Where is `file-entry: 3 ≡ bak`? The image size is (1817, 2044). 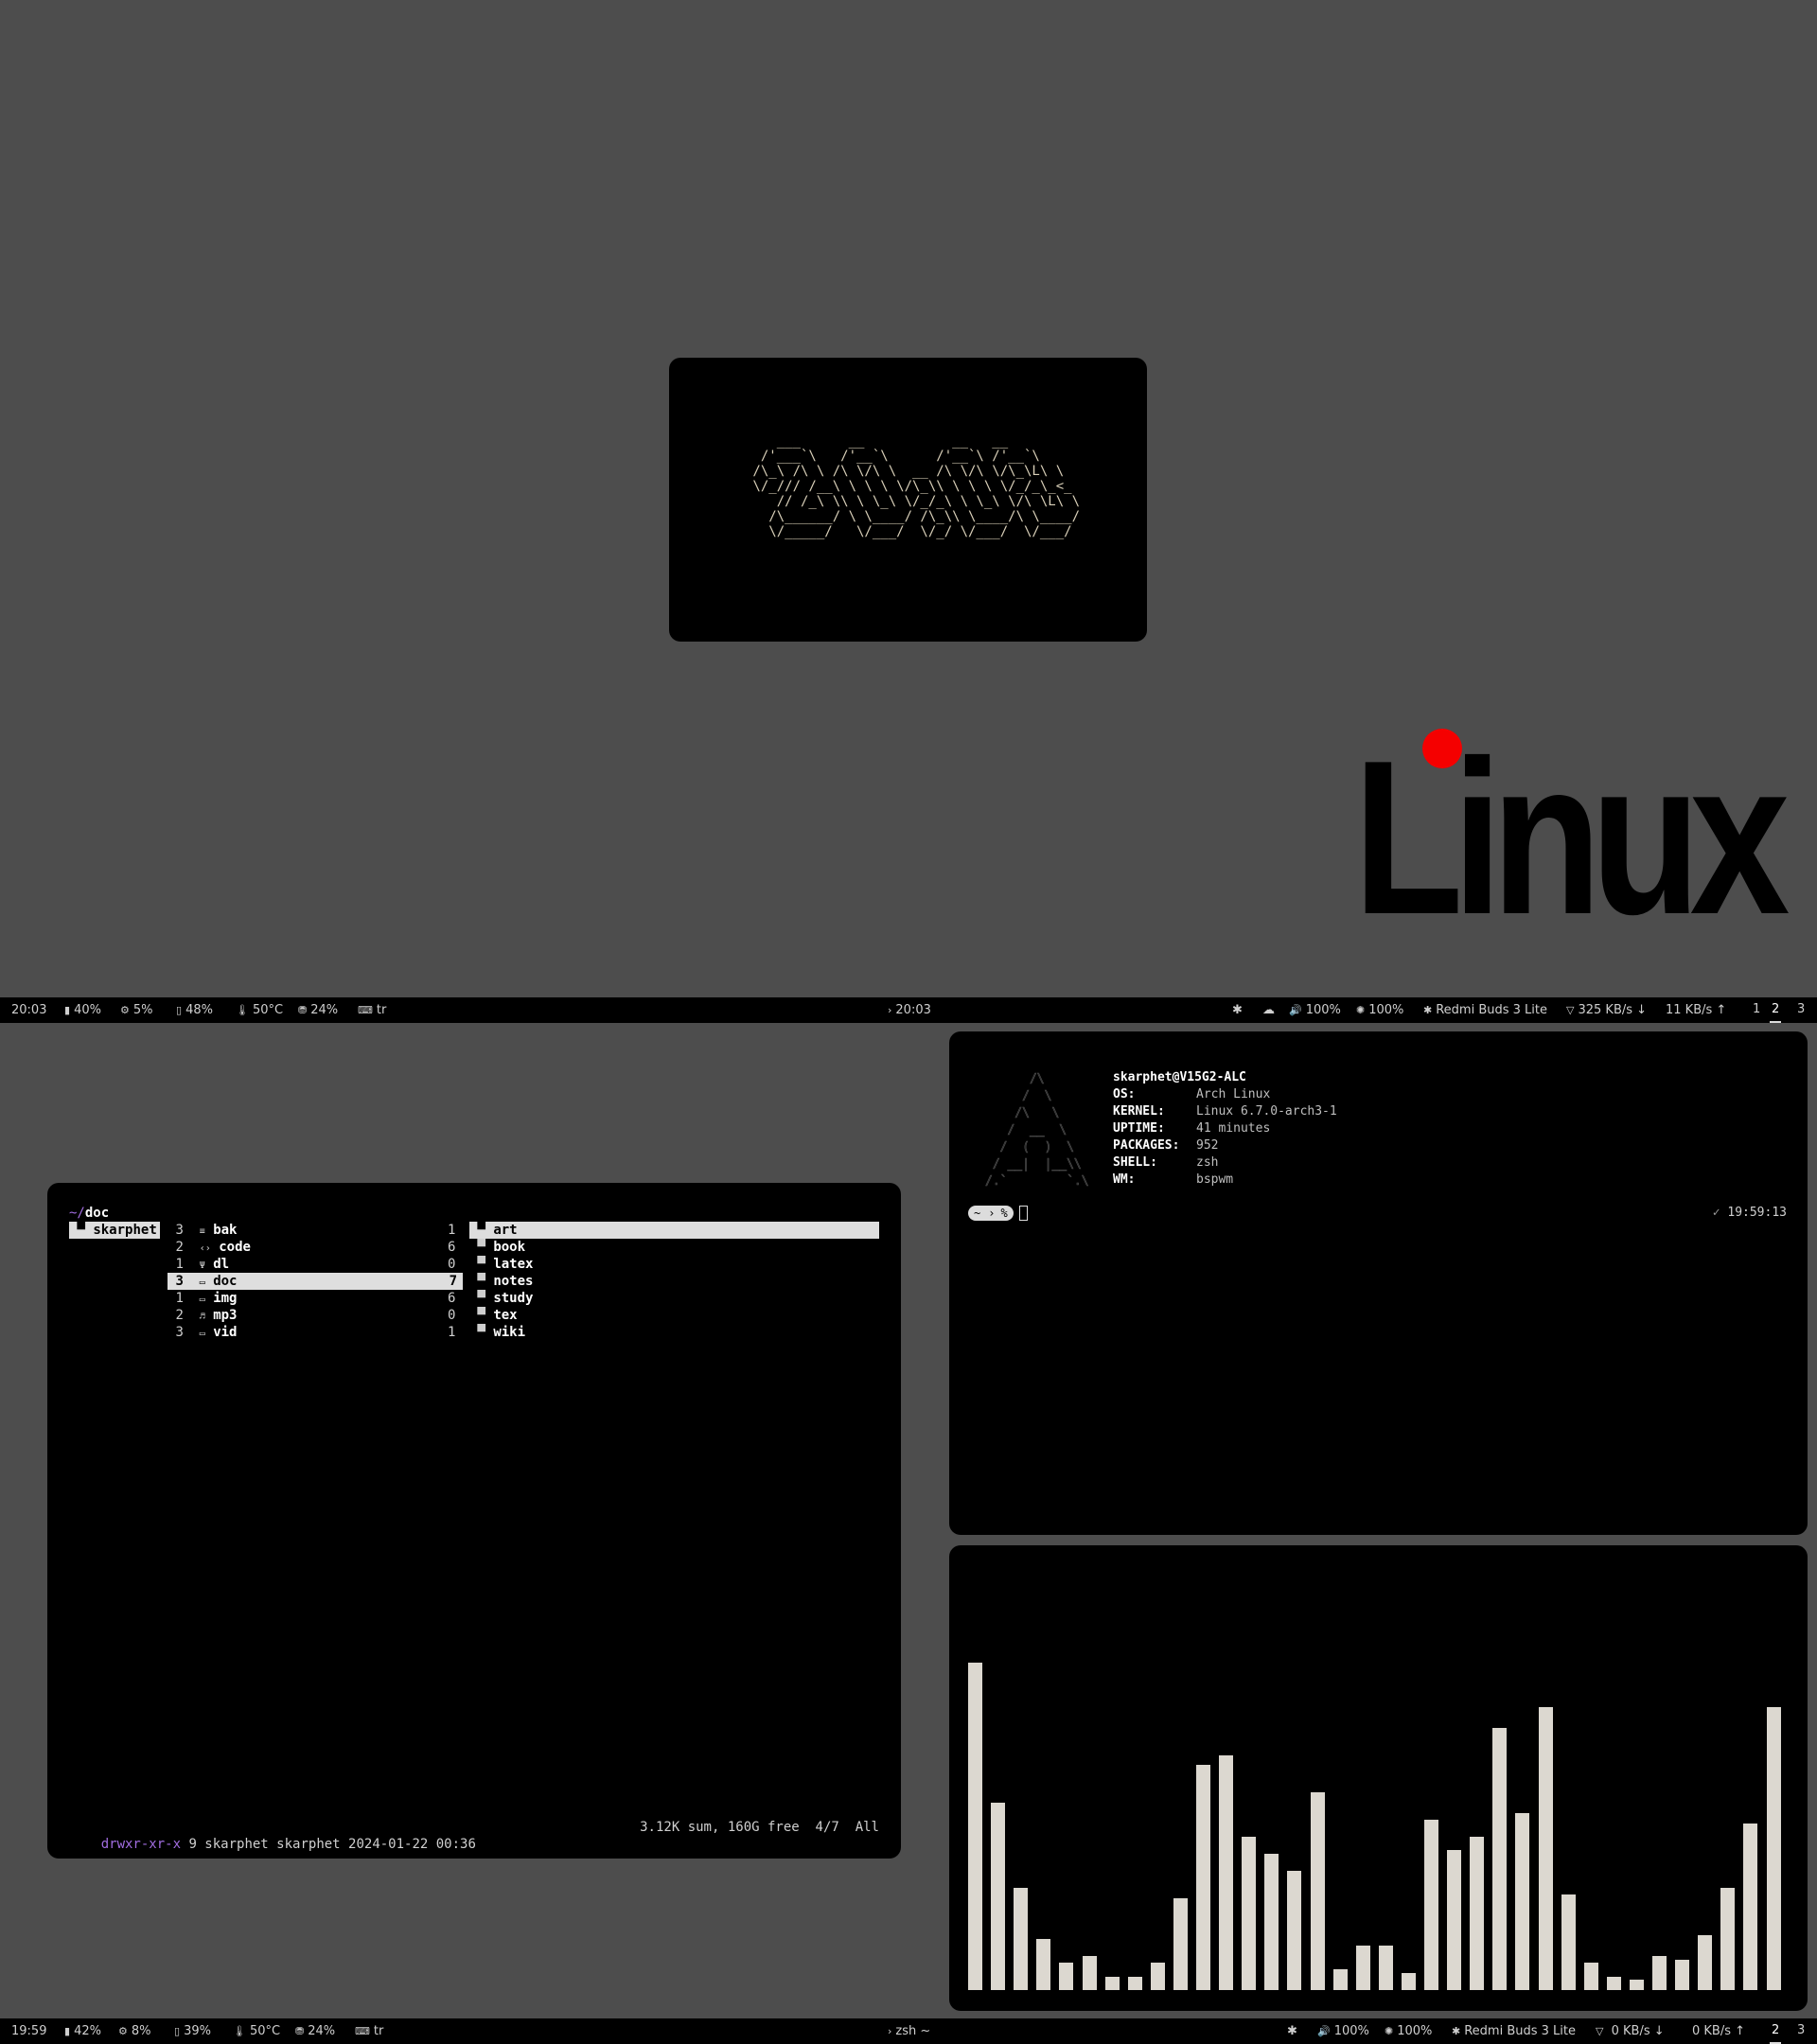
file-entry: 3 ≡ bak is located at coordinates (315, 1230).